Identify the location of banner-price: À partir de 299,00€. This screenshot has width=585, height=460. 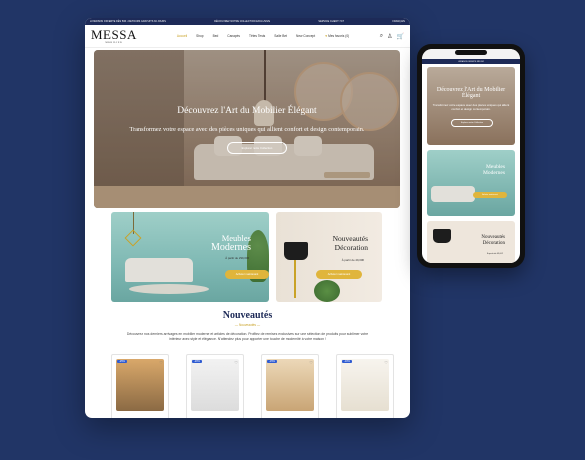
(237, 258).